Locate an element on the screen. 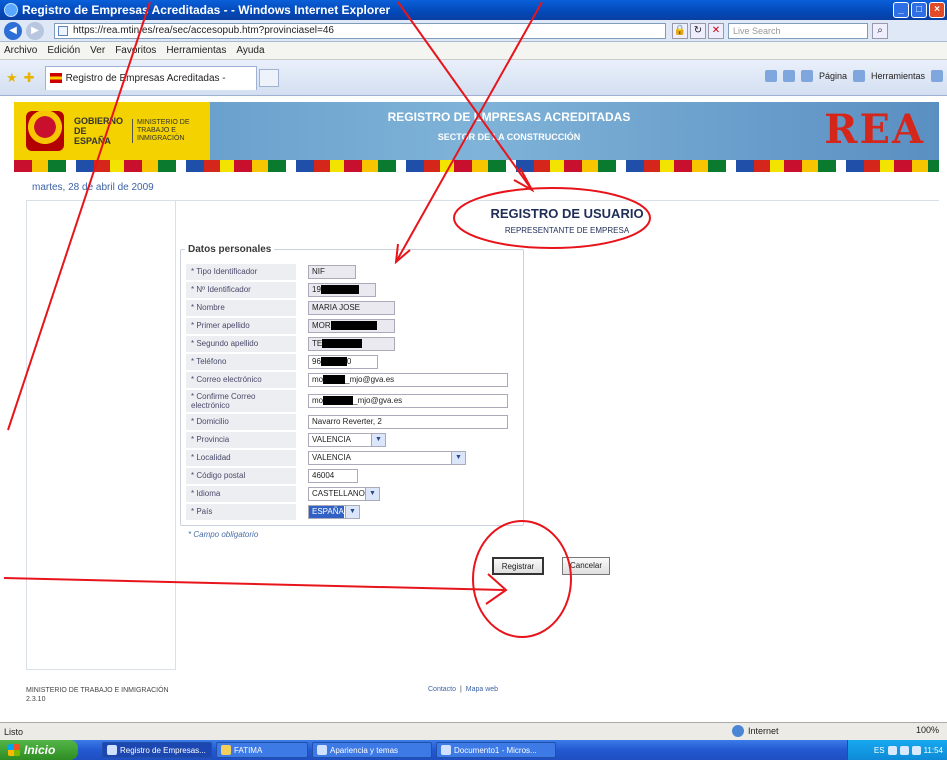 This screenshot has height=760, width=947. globe-icon is located at coordinates (738, 731).